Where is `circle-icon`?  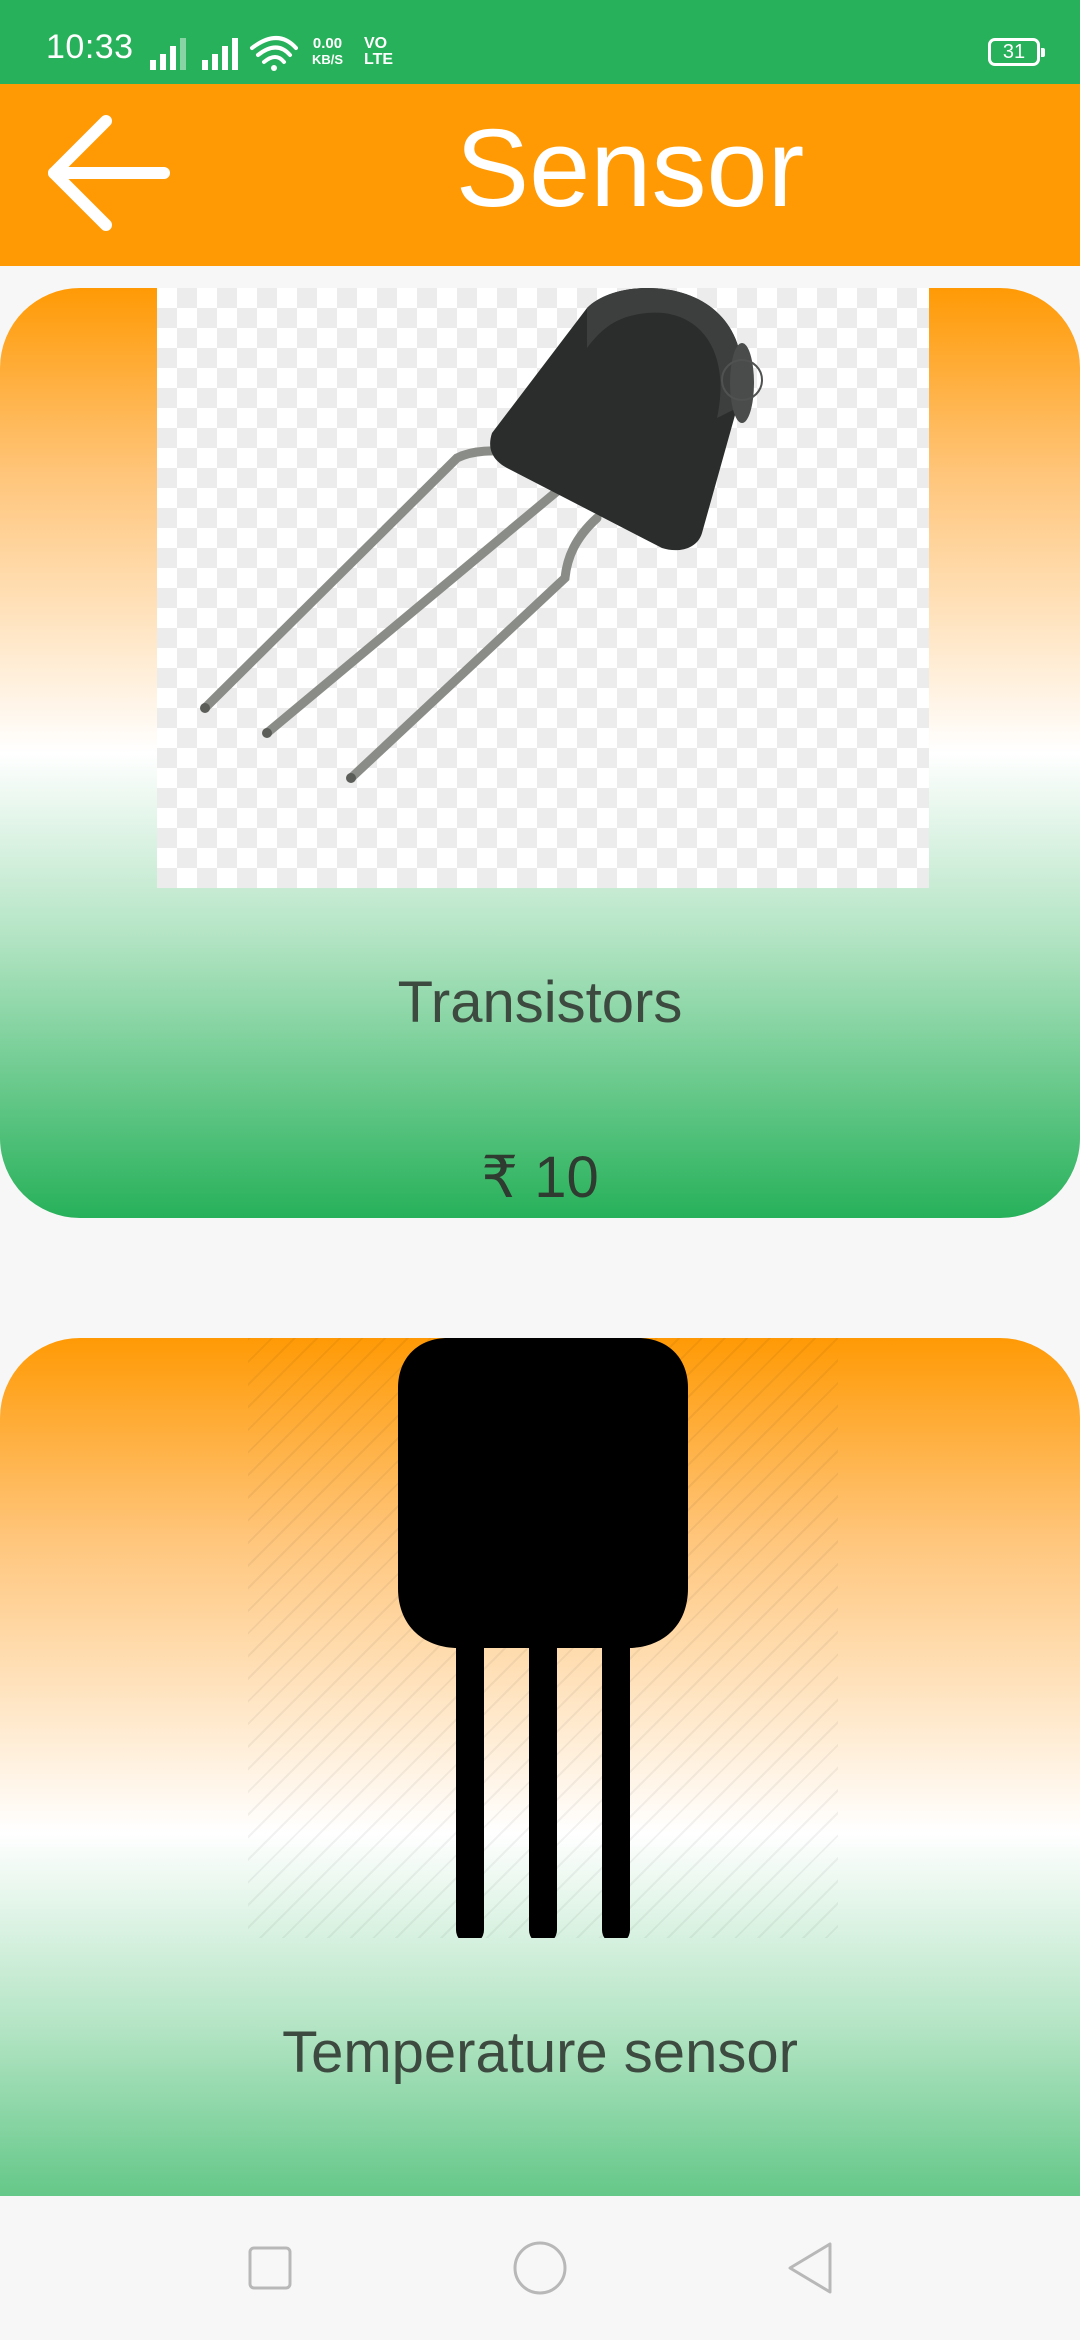 circle-icon is located at coordinates (540, 2268).